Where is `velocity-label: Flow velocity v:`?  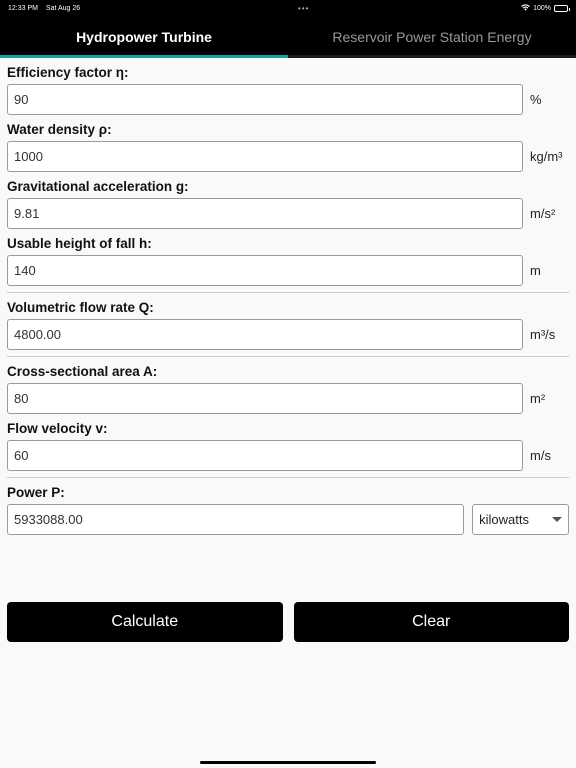
velocity-label: Flow velocity v: is located at coordinates (57, 428).